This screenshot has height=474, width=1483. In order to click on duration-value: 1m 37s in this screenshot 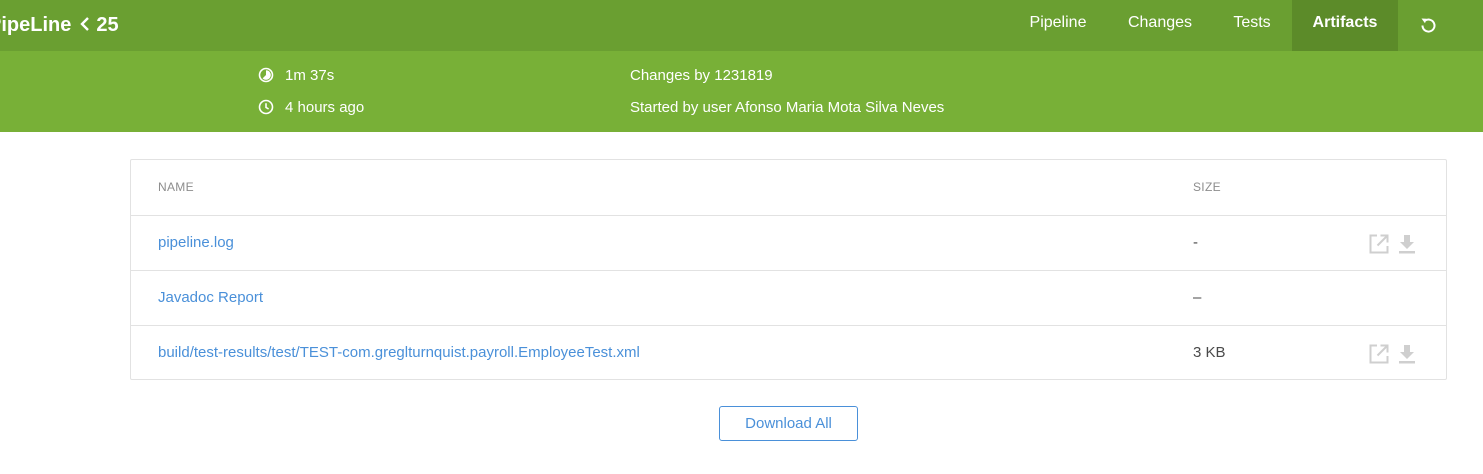, I will do `click(310, 75)`.